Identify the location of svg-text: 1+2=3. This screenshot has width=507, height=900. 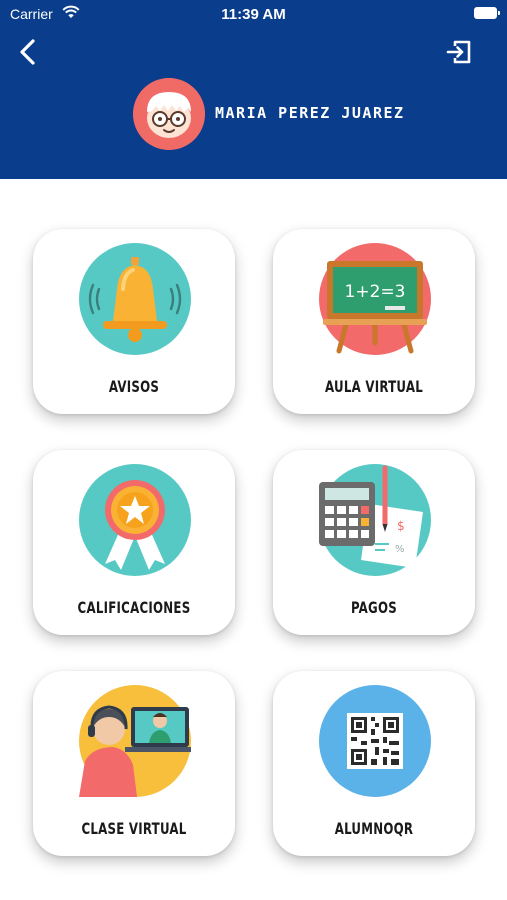
(375, 292).